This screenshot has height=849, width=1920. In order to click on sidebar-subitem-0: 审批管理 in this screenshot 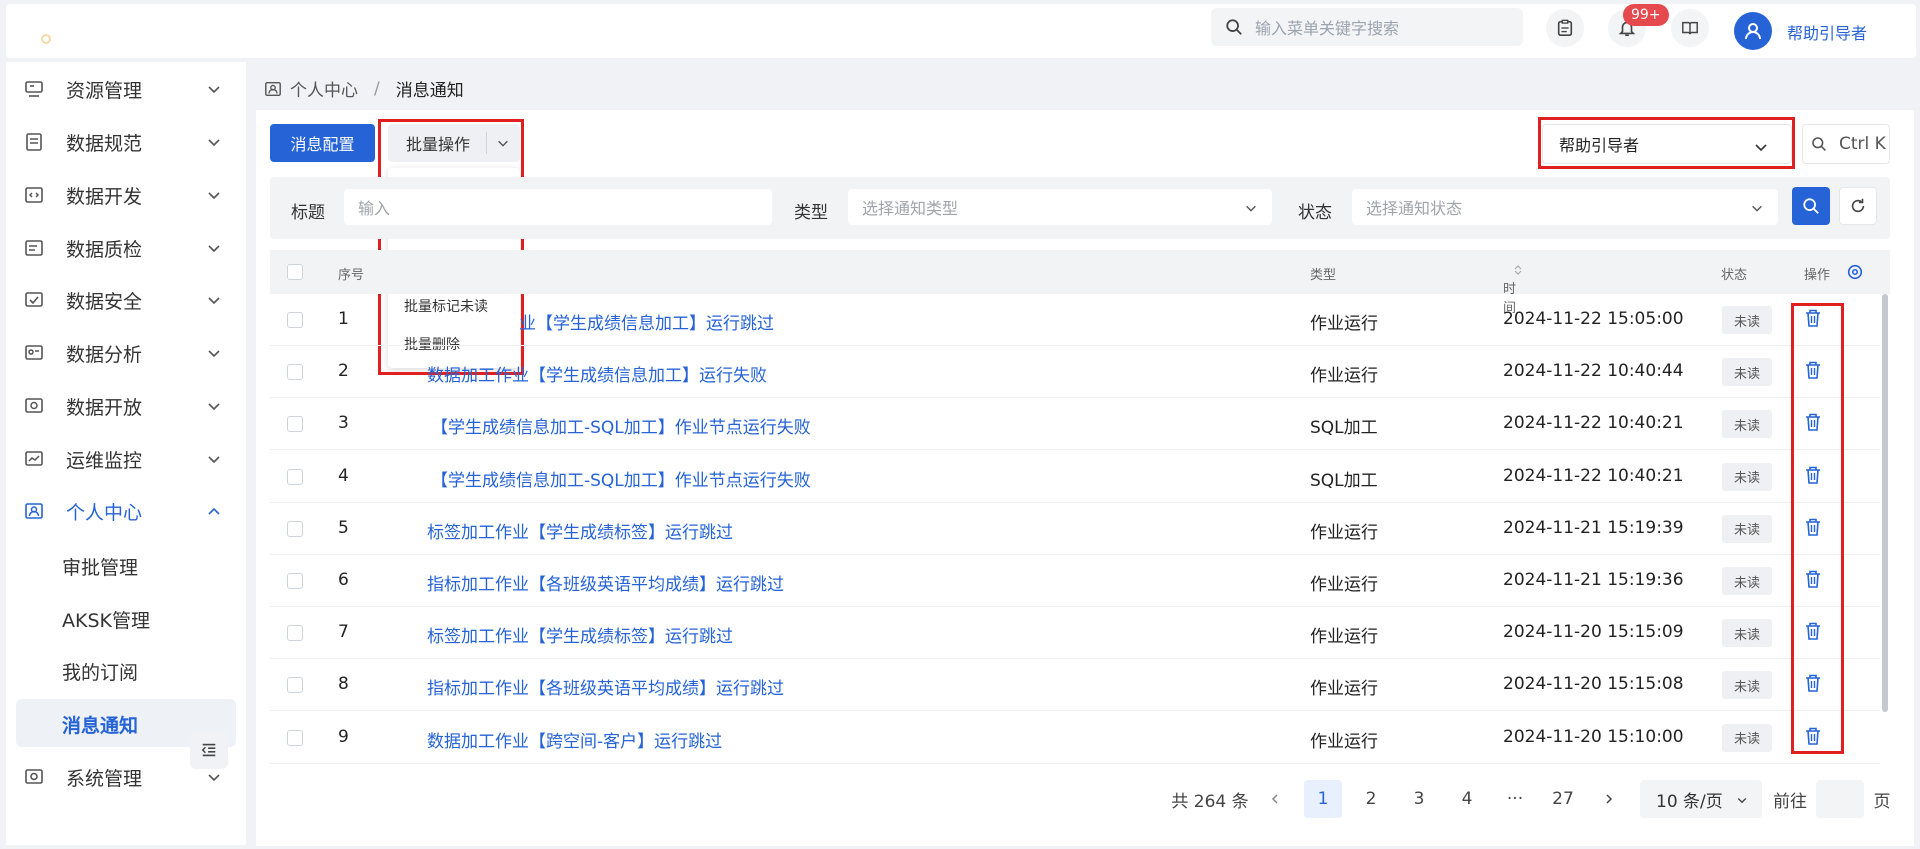, I will do `click(100, 566)`.